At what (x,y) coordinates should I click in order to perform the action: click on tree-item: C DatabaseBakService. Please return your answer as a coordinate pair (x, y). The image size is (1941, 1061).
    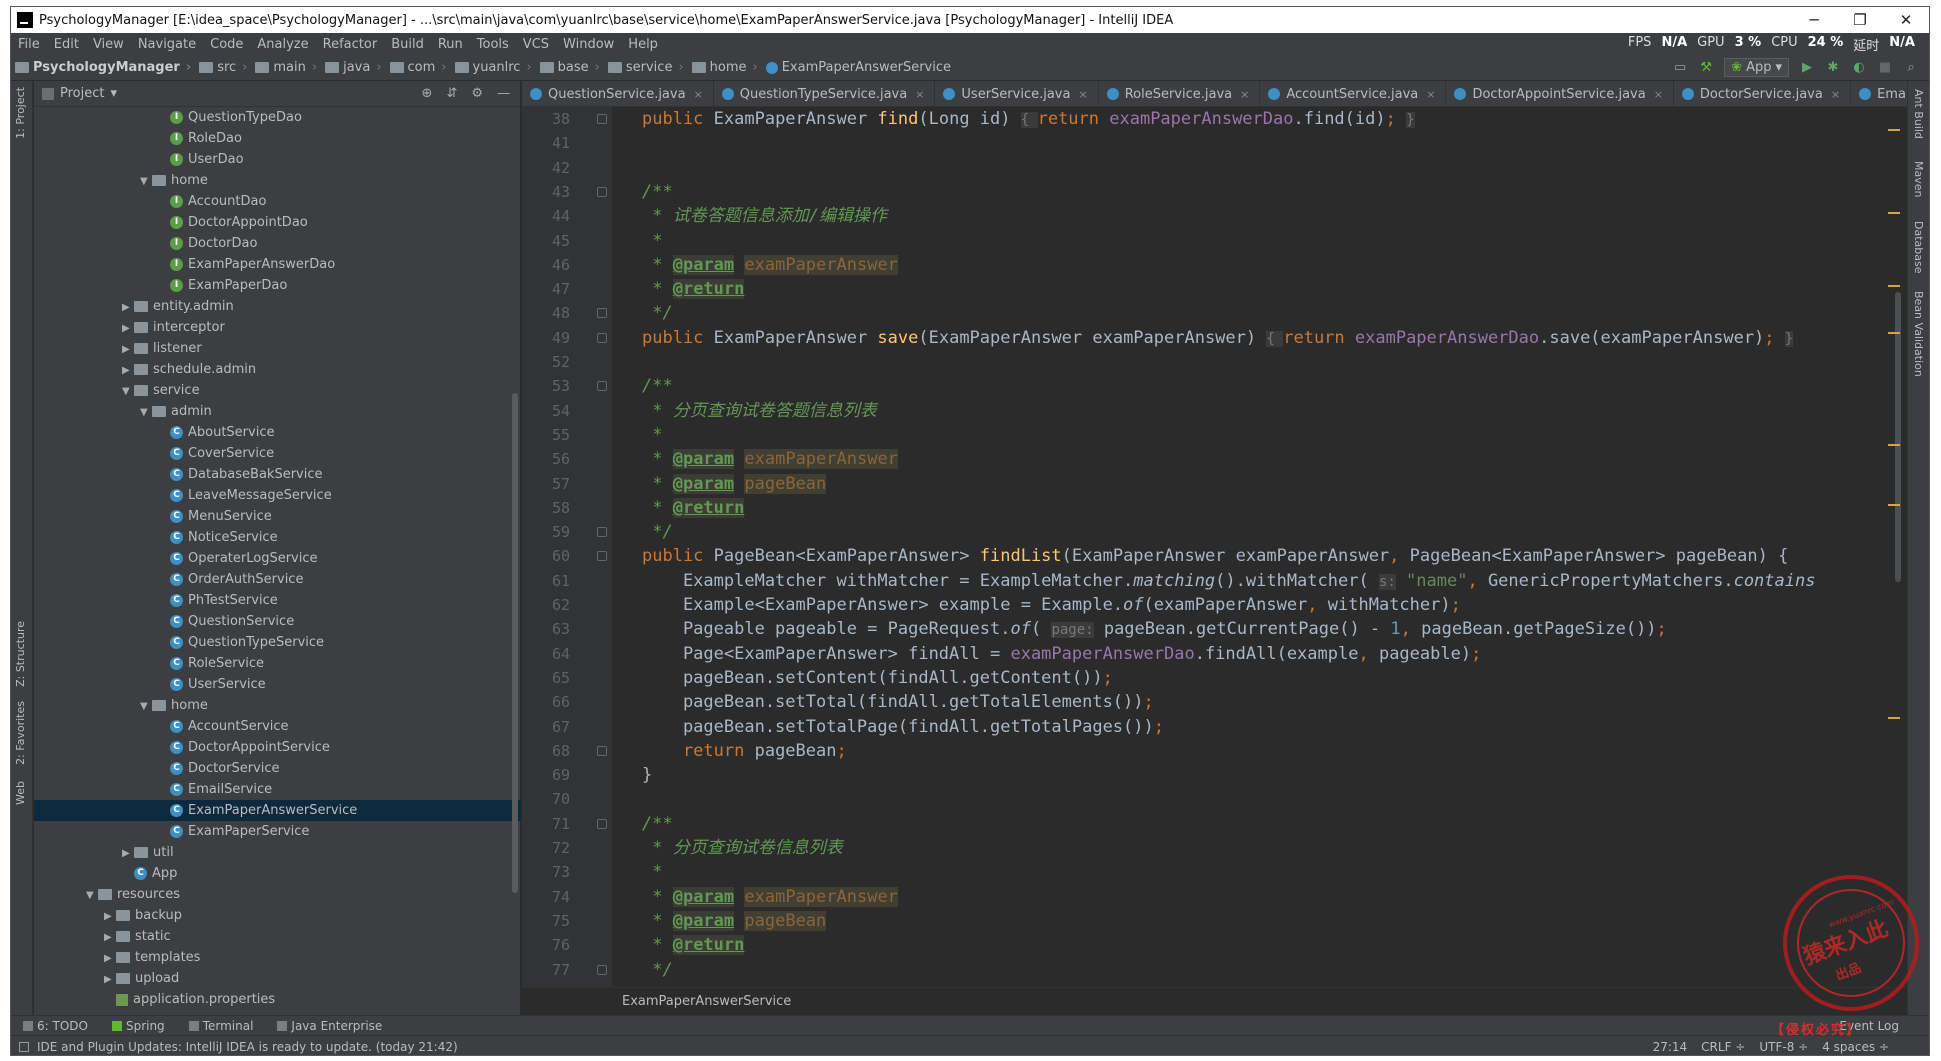
    Looking at the image, I should click on (277, 474).